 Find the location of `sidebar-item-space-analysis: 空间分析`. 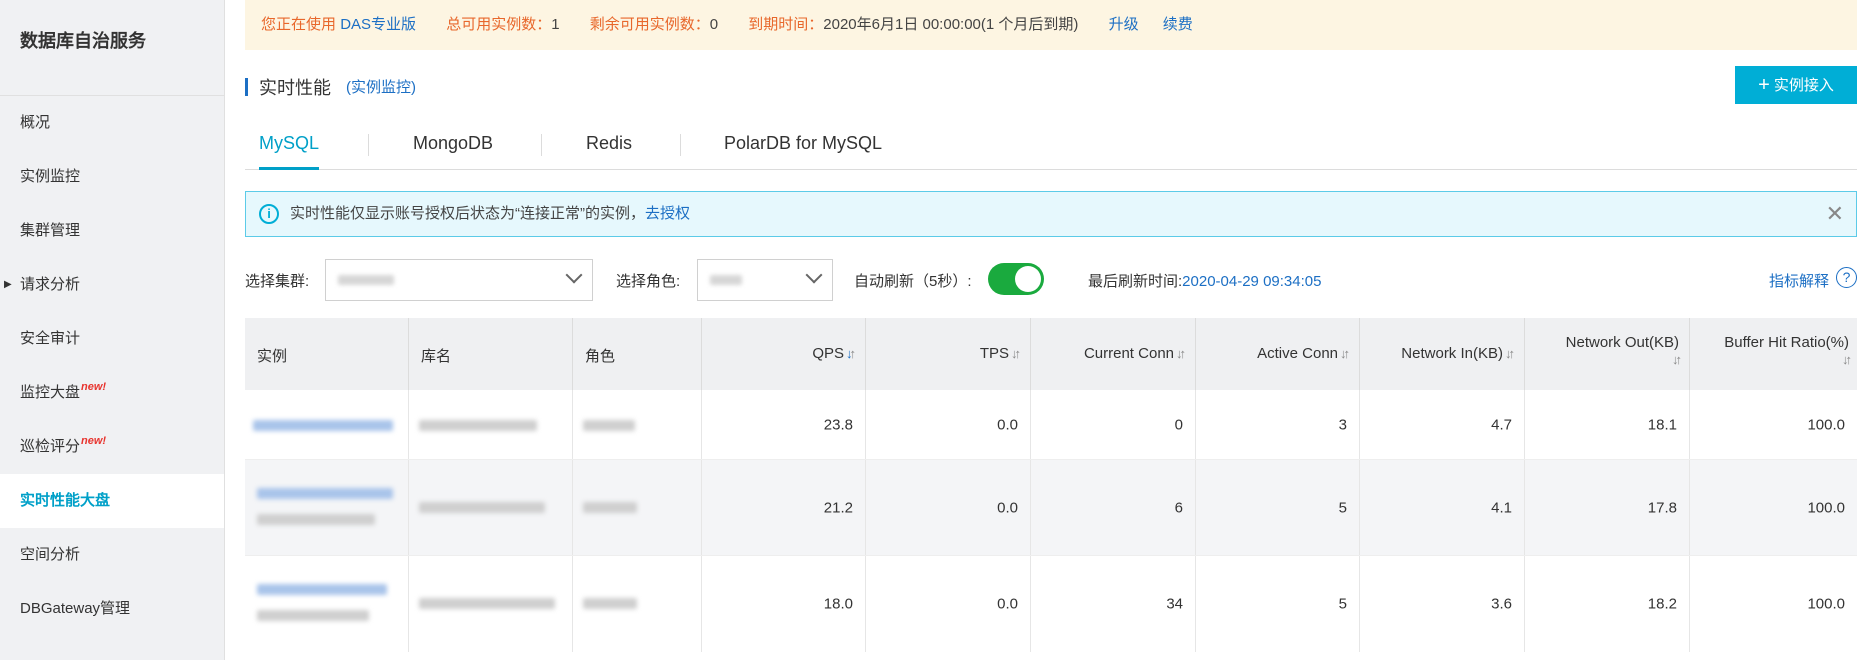

sidebar-item-space-analysis: 空间分析 is located at coordinates (112, 555).